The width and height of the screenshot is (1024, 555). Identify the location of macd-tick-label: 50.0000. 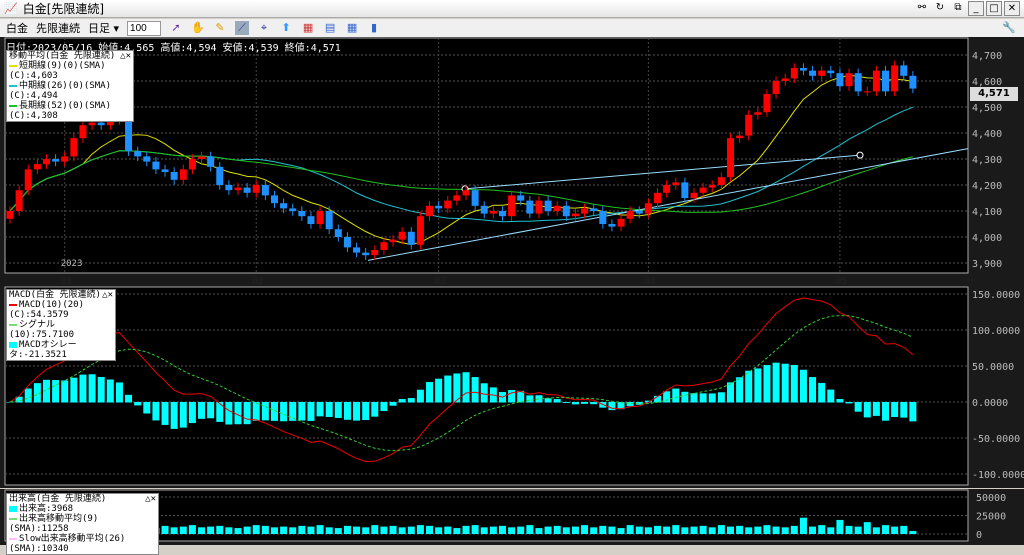
(993, 367).